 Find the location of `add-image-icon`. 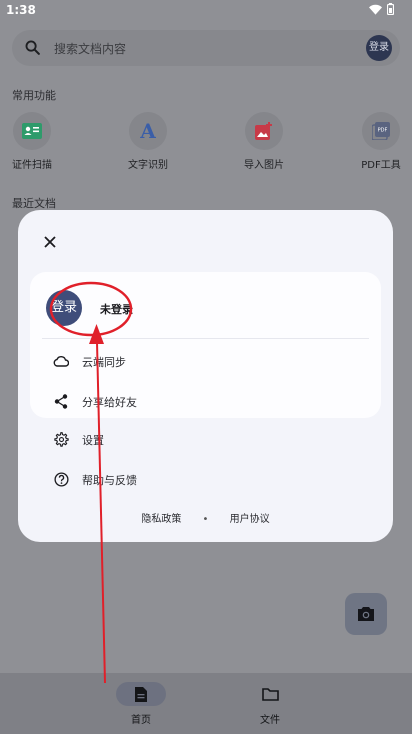

add-image-icon is located at coordinates (263, 131).